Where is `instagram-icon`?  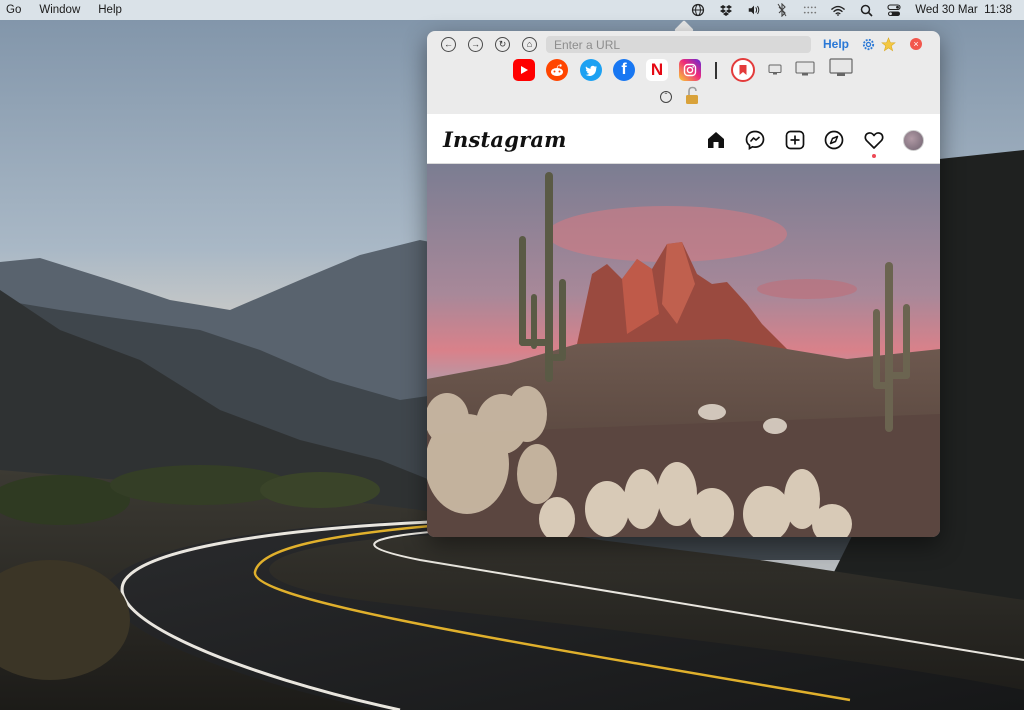
instagram-icon is located at coordinates (690, 70).